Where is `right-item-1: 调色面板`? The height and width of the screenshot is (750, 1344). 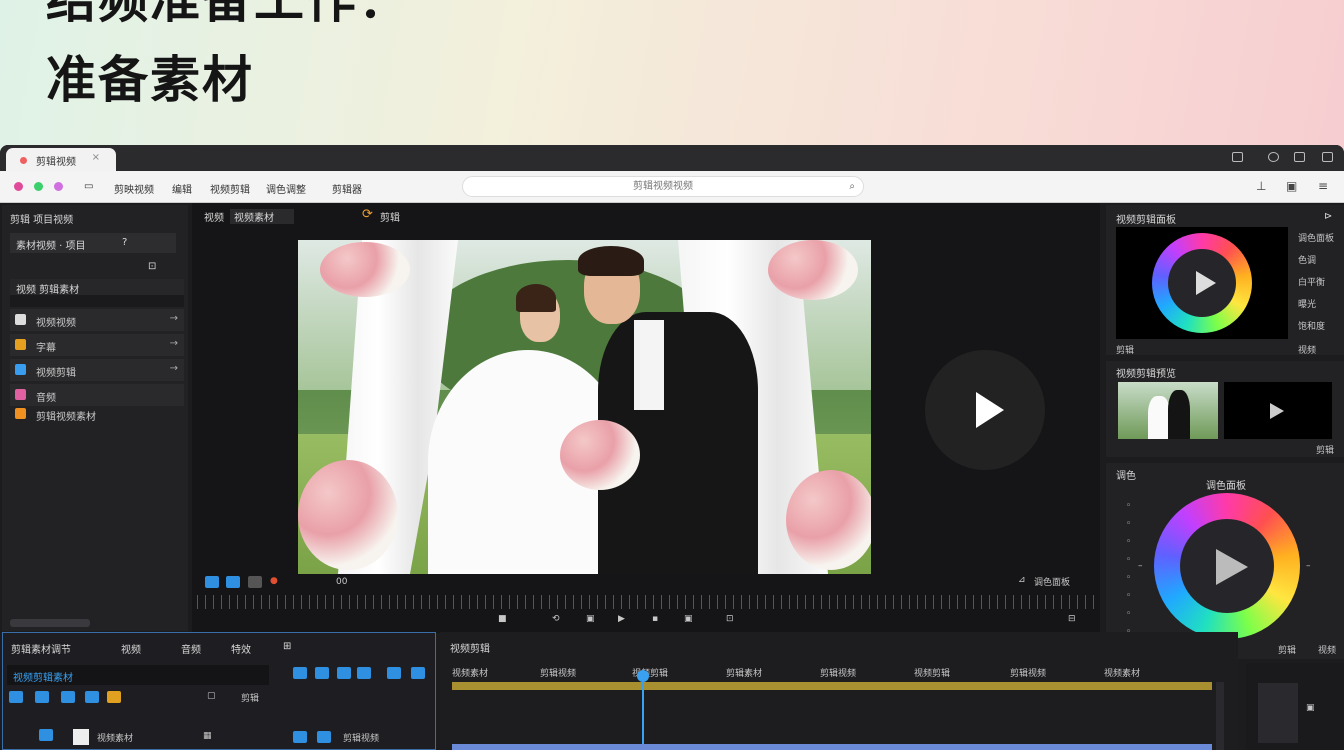 right-item-1: 调色面板 is located at coordinates (1316, 237).